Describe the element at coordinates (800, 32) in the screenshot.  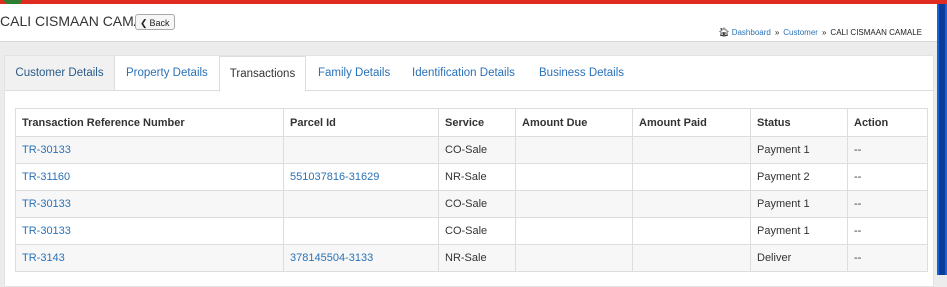
I see `breadcrumb-customer: Customer` at that location.